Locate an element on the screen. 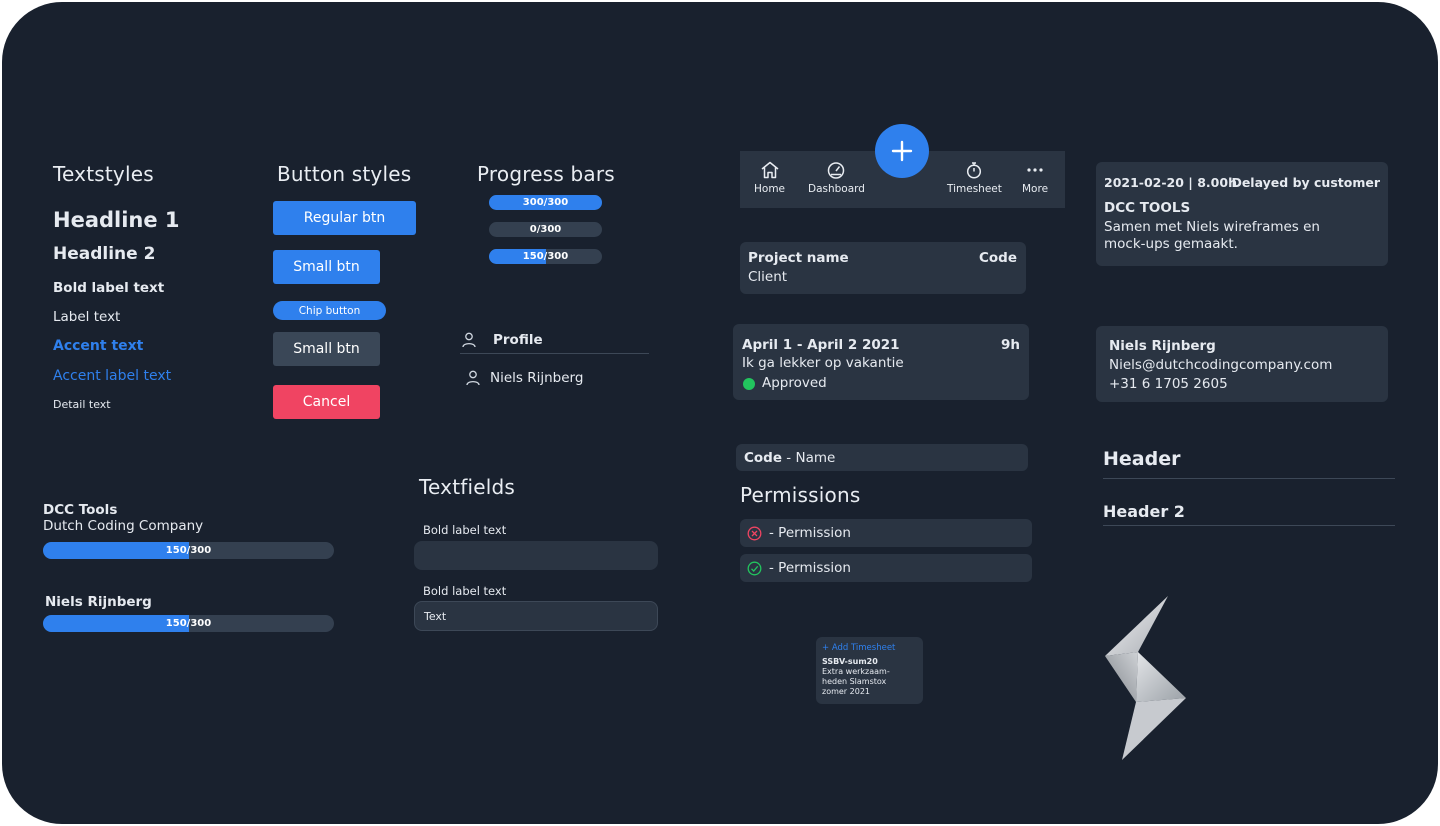 This screenshot has width=1440, height=826. nav-label-home: Home is located at coordinates (770, 189).